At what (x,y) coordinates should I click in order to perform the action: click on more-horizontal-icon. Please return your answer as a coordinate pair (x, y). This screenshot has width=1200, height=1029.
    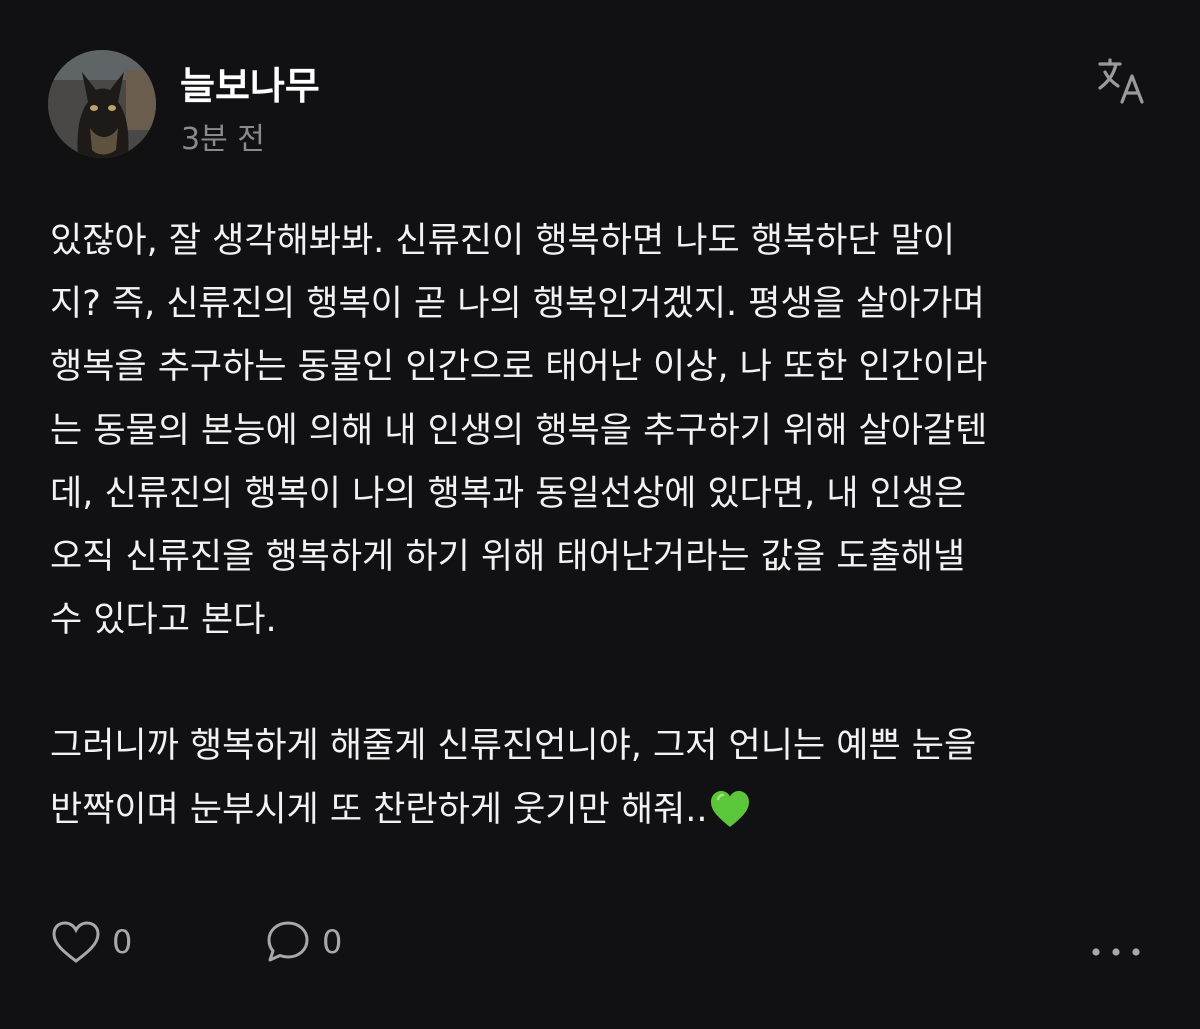
    Looking at the image, I should click on (1116, 952).